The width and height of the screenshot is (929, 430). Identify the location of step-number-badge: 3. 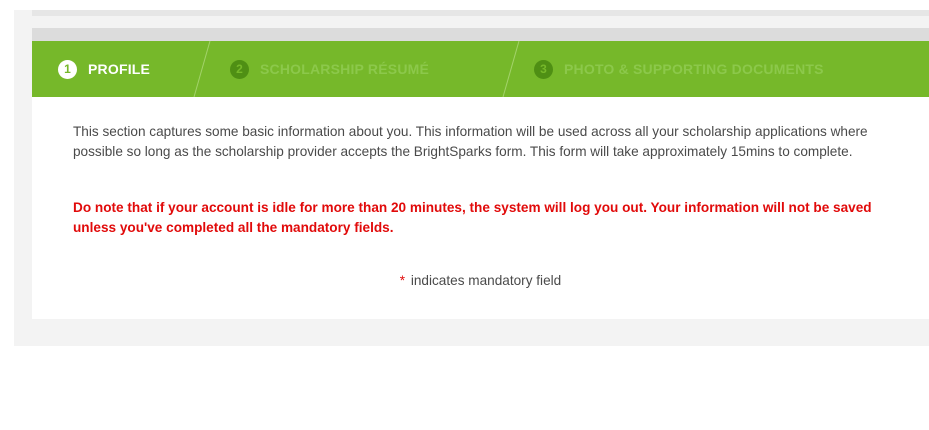
(543, 69).